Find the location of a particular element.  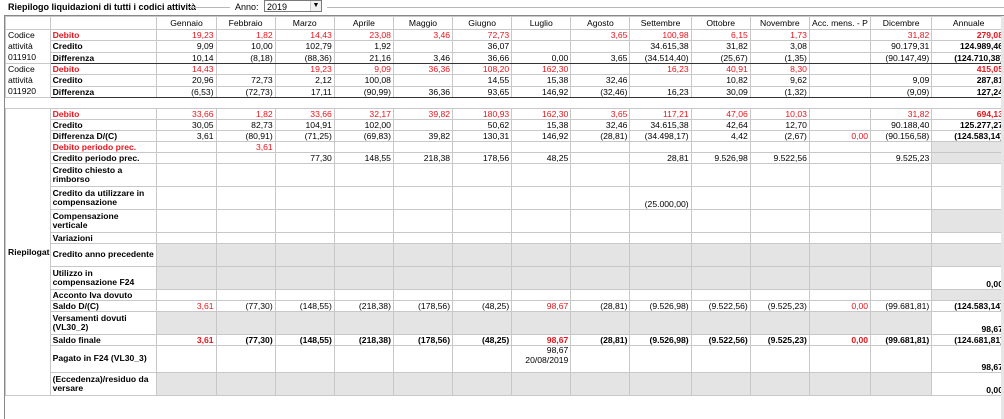

value-cell: 32,17 is located at coordinates (363, 114).